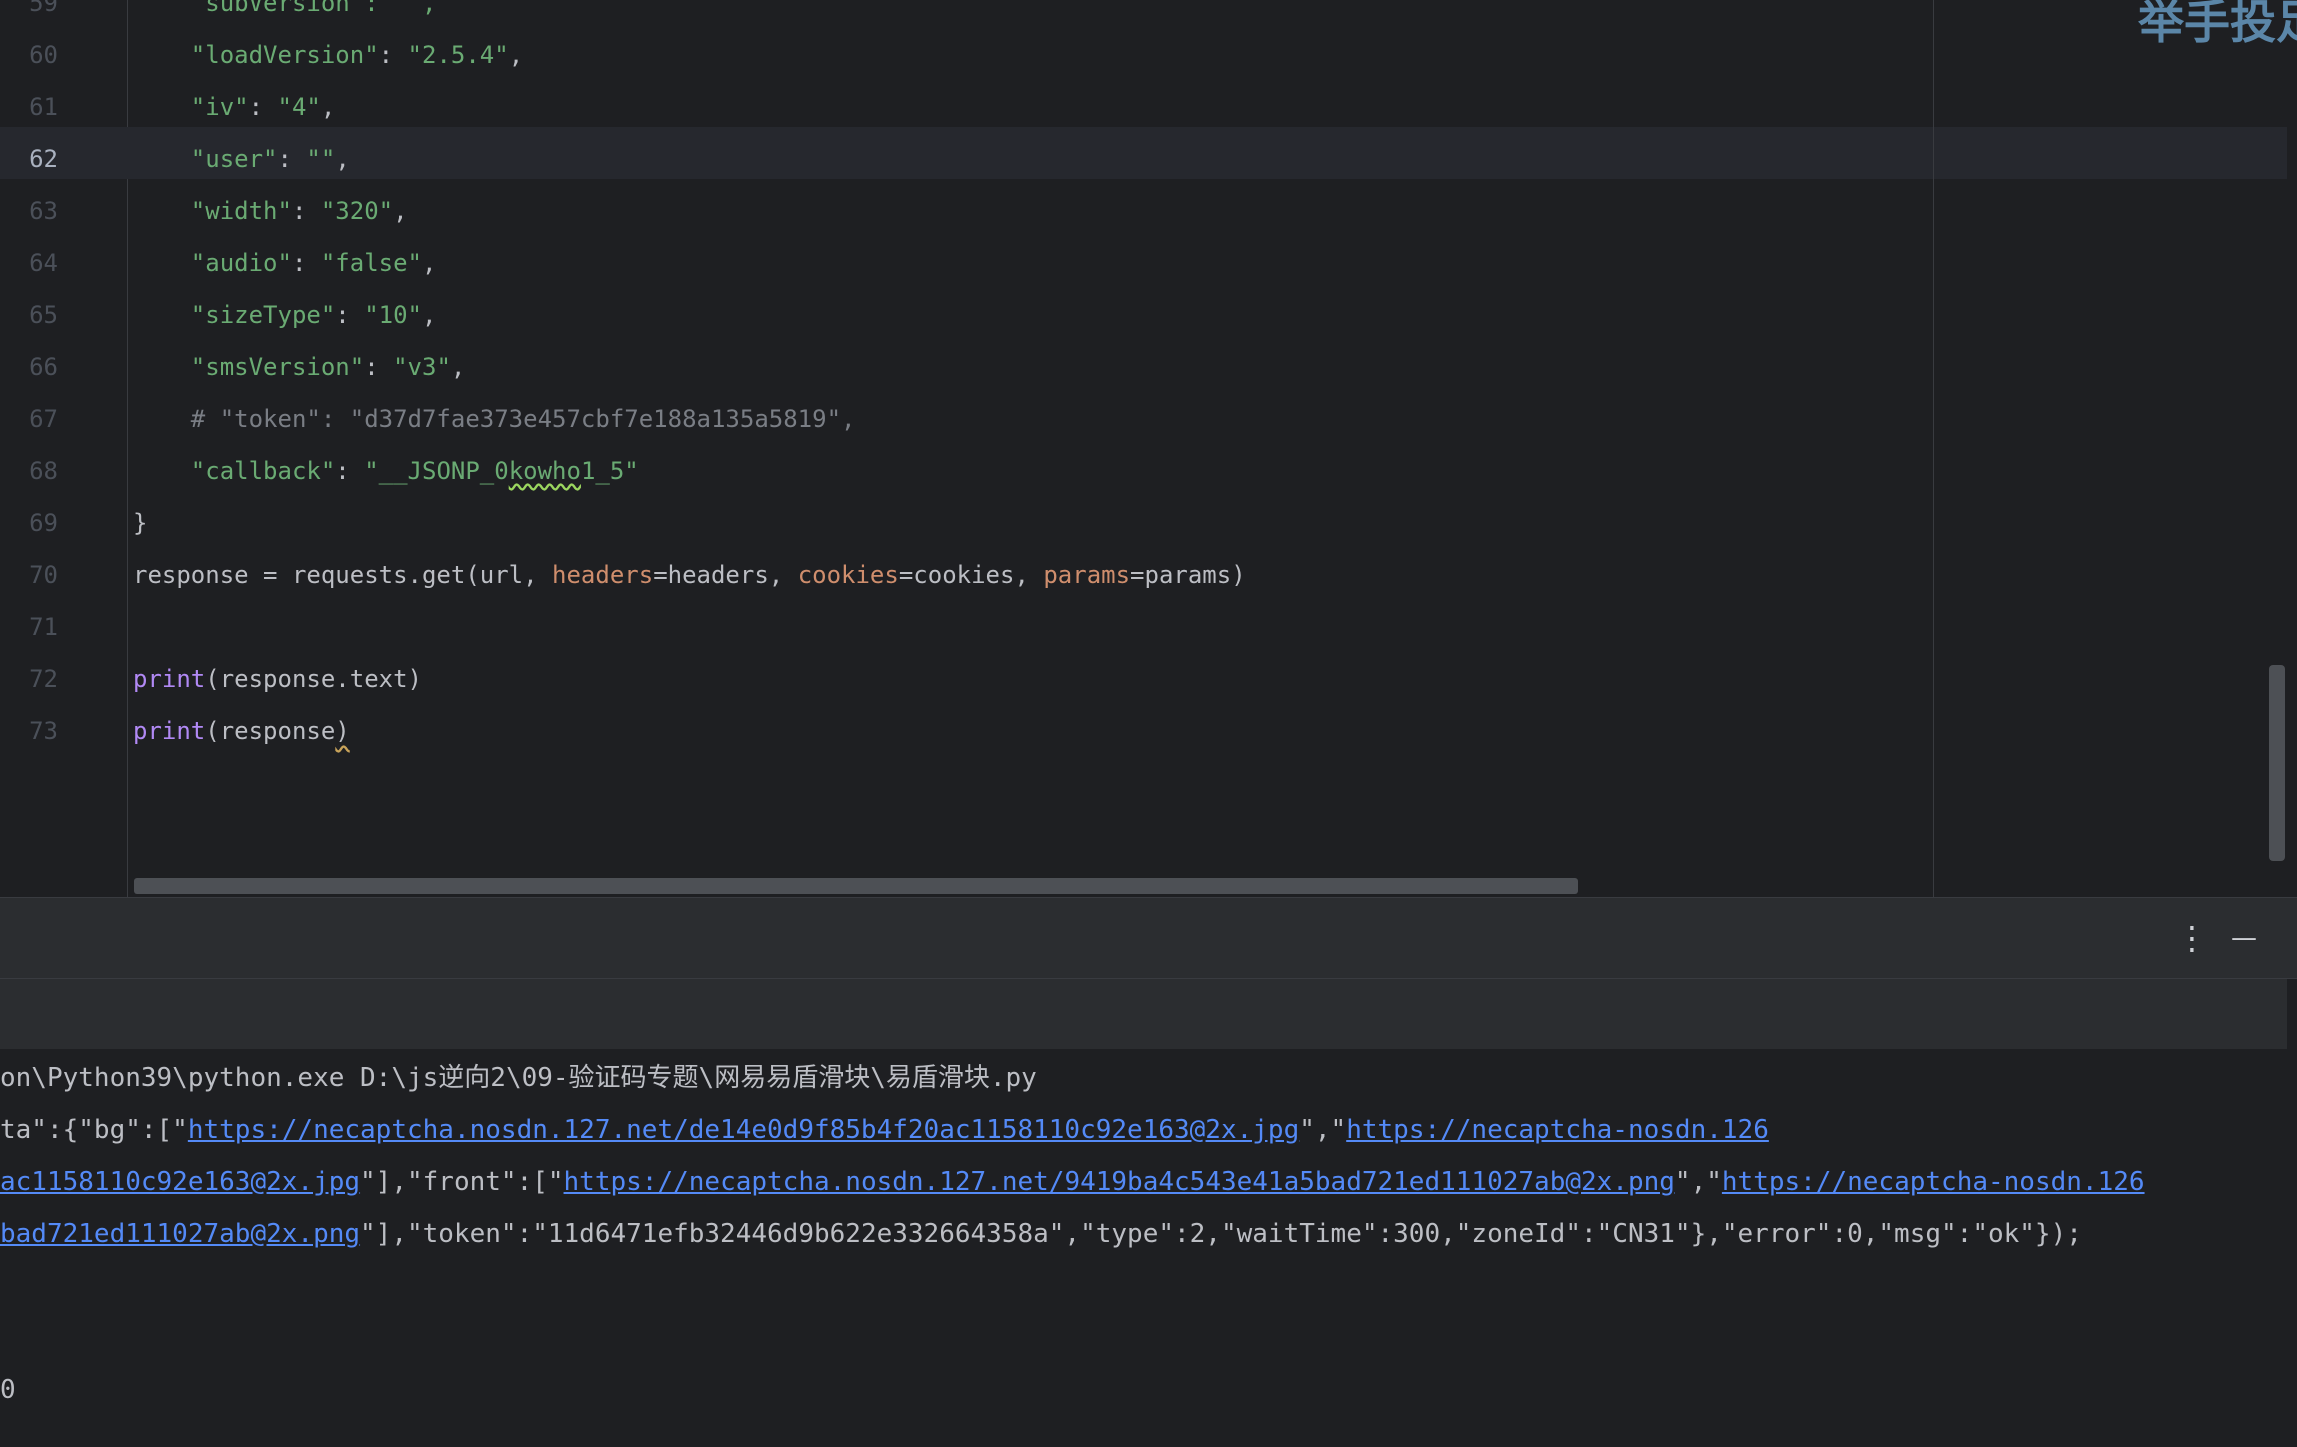  What do you see at coordinates (43, 367) in the screenshot?
I see `line-number: 66` at bounding box center [43, 367].